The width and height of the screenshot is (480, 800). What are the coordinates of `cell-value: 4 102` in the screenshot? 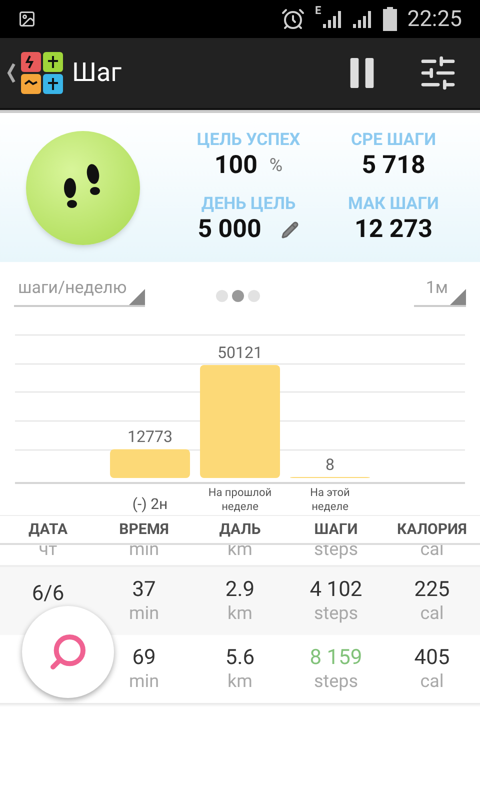 It's located at (336, 590).